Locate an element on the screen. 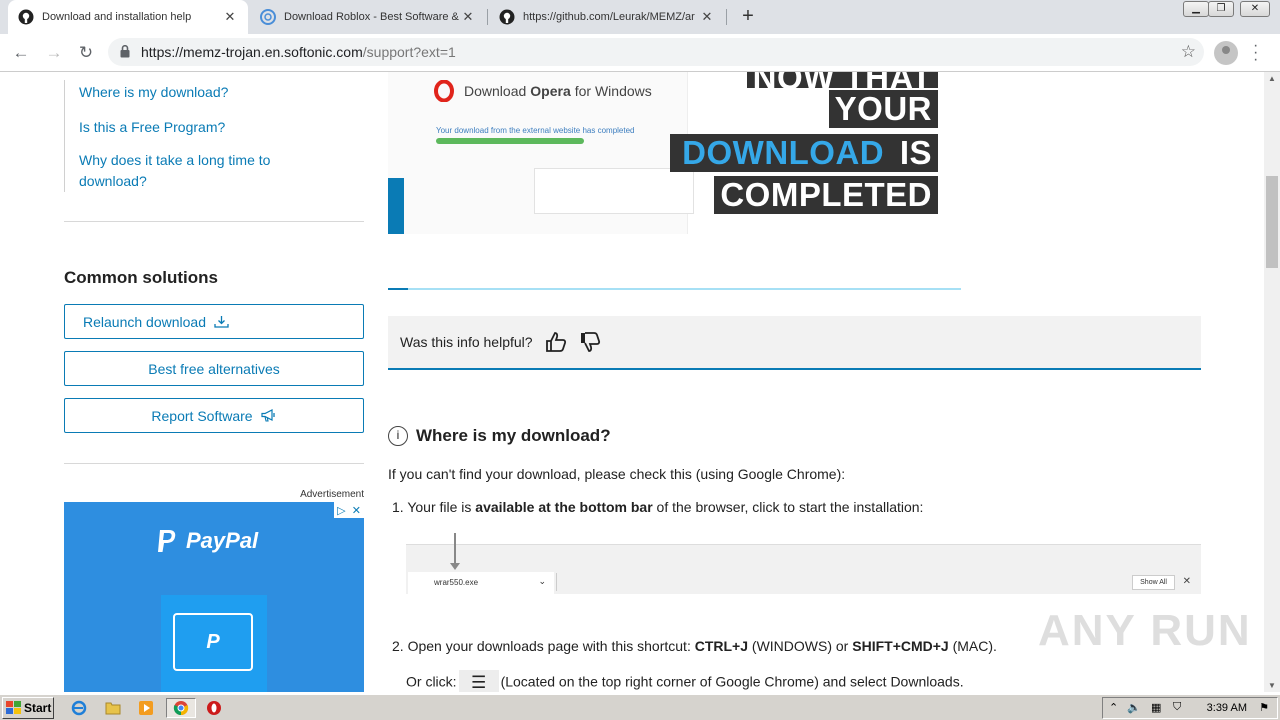  hero-download-blue: DOWNLOAD is located at coordinates (783, 153).